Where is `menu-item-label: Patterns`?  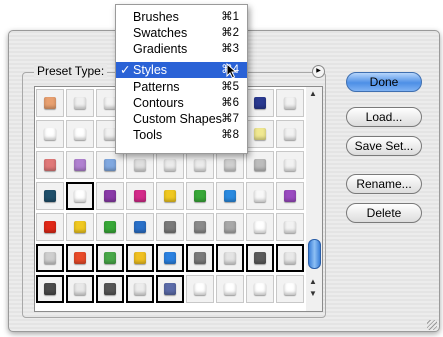
menu-item-label: Patterns is located at coordinates (156, 87).